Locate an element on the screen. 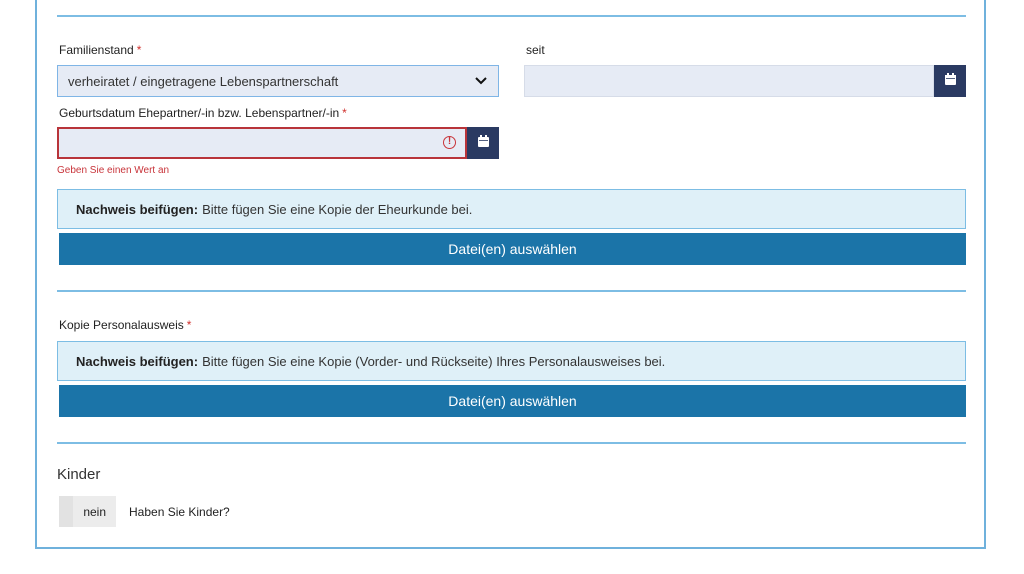 This screenshot has height=574, width=1024. personalausweis-label: Kopie Personalausweis * is located at coordinates (125, 325).